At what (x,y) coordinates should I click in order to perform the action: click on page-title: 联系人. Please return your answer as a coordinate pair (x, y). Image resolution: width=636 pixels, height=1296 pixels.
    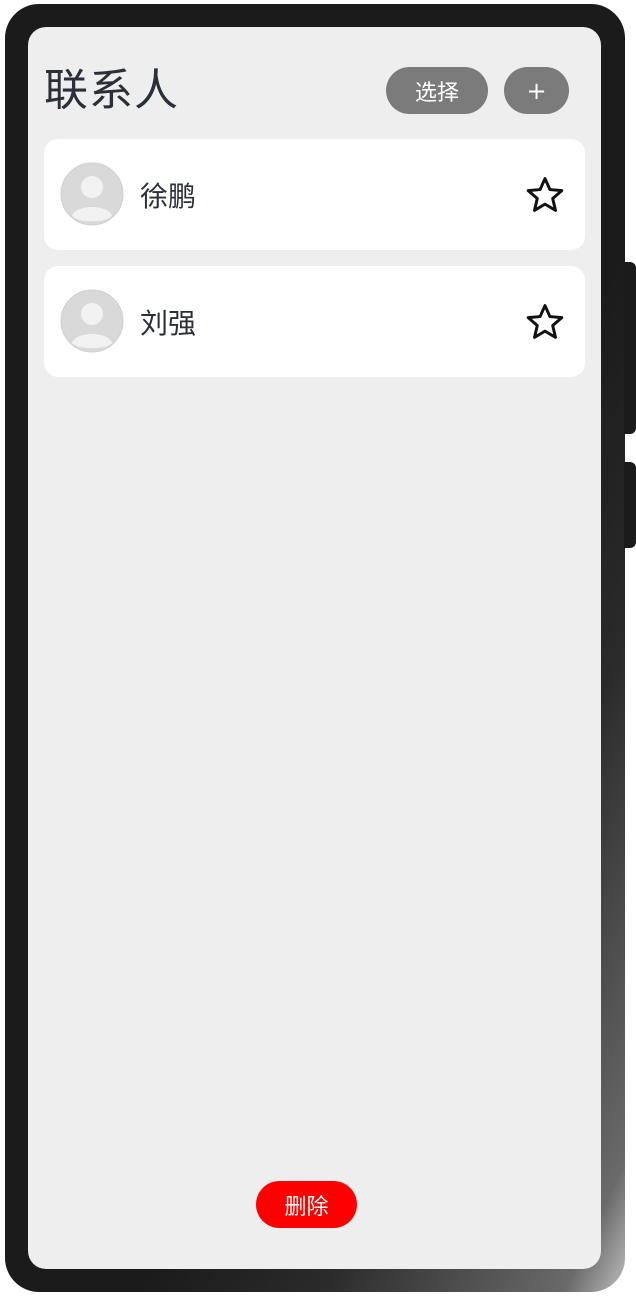
    Looking at the image, I should click on (111, 90).